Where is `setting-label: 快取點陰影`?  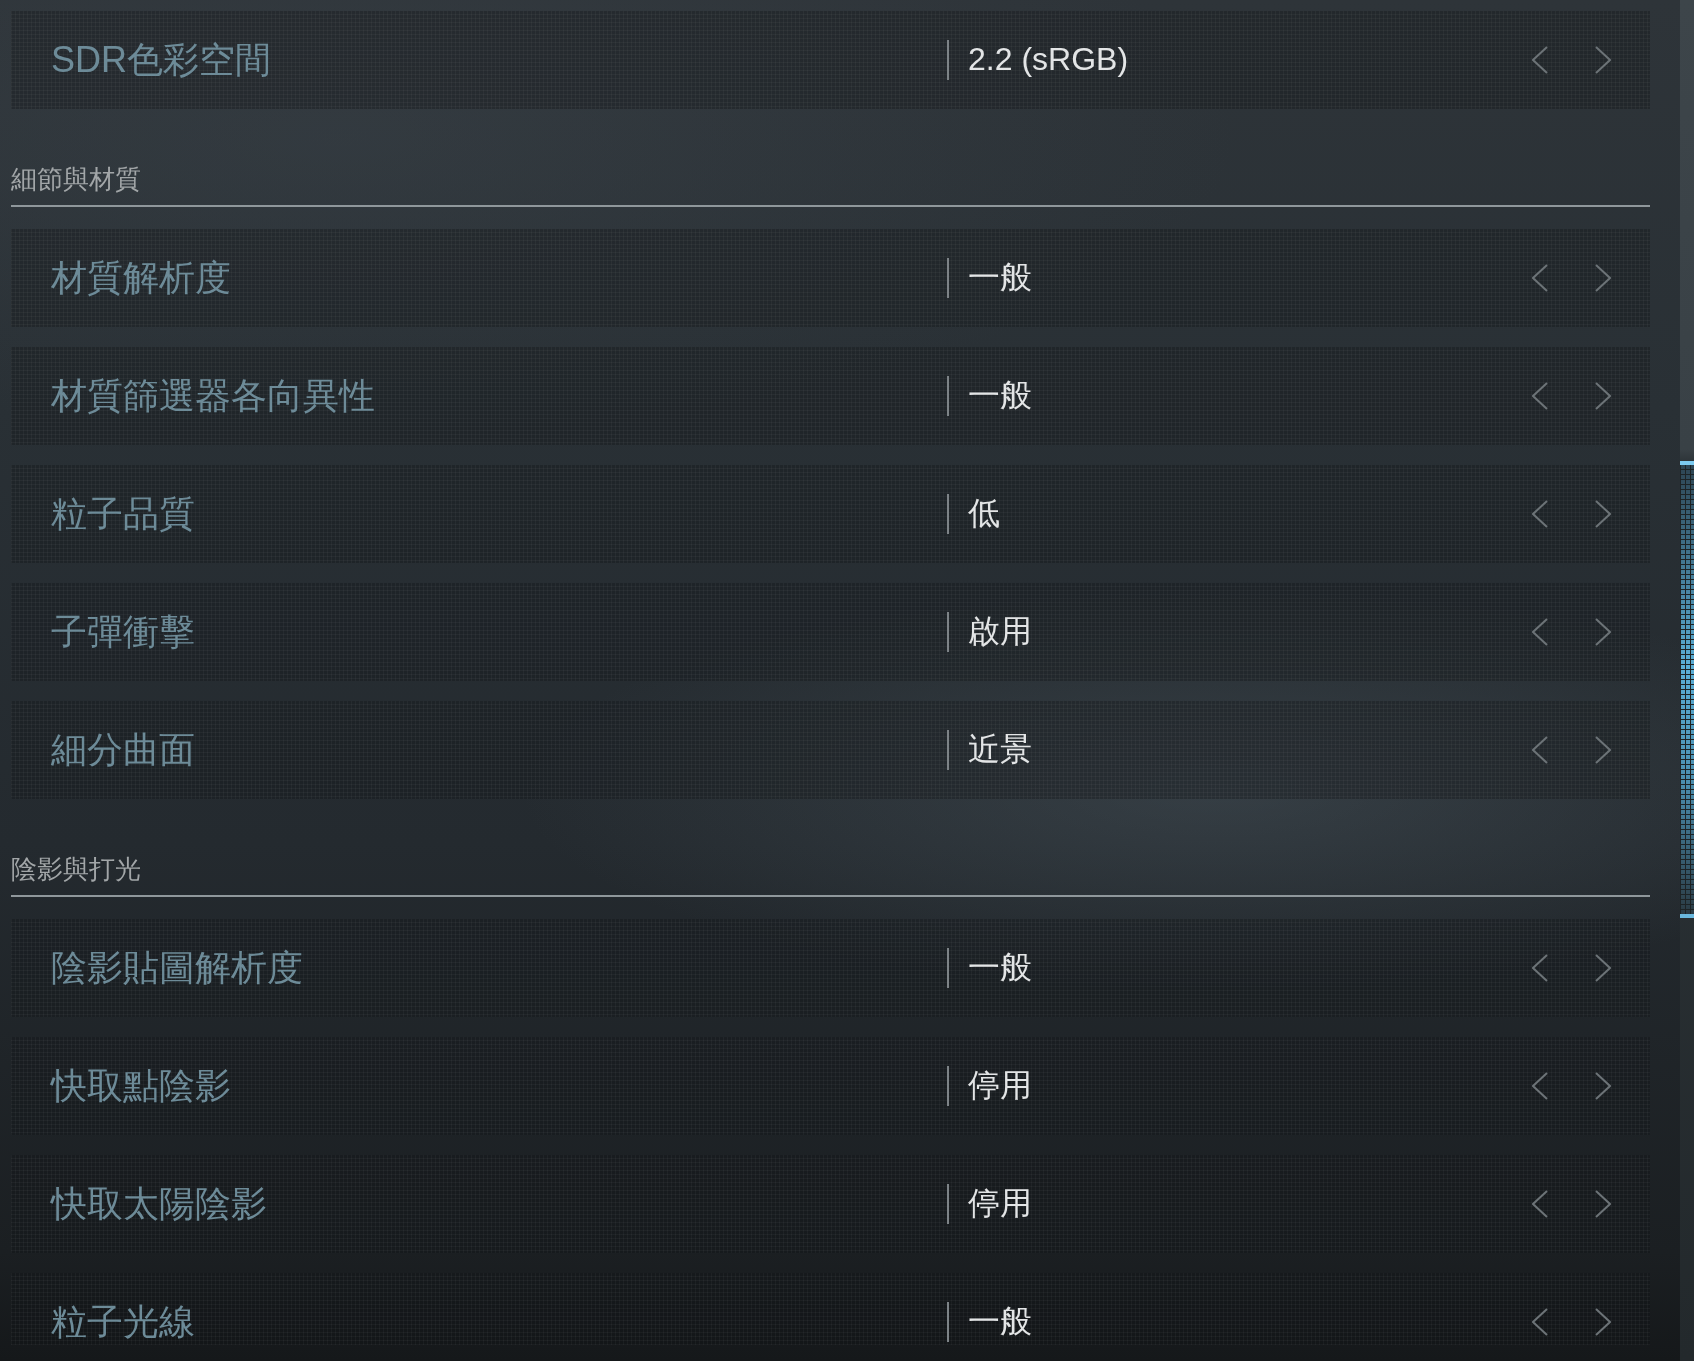
setting-label: 快取點陰影 is located at coordinates (141, 1085).